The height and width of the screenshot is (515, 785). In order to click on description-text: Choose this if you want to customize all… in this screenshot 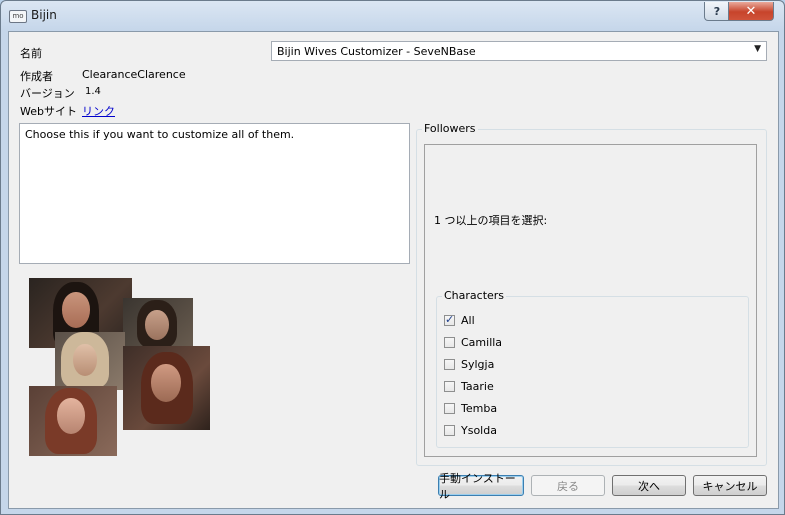, I will do `click(160, 134)`.